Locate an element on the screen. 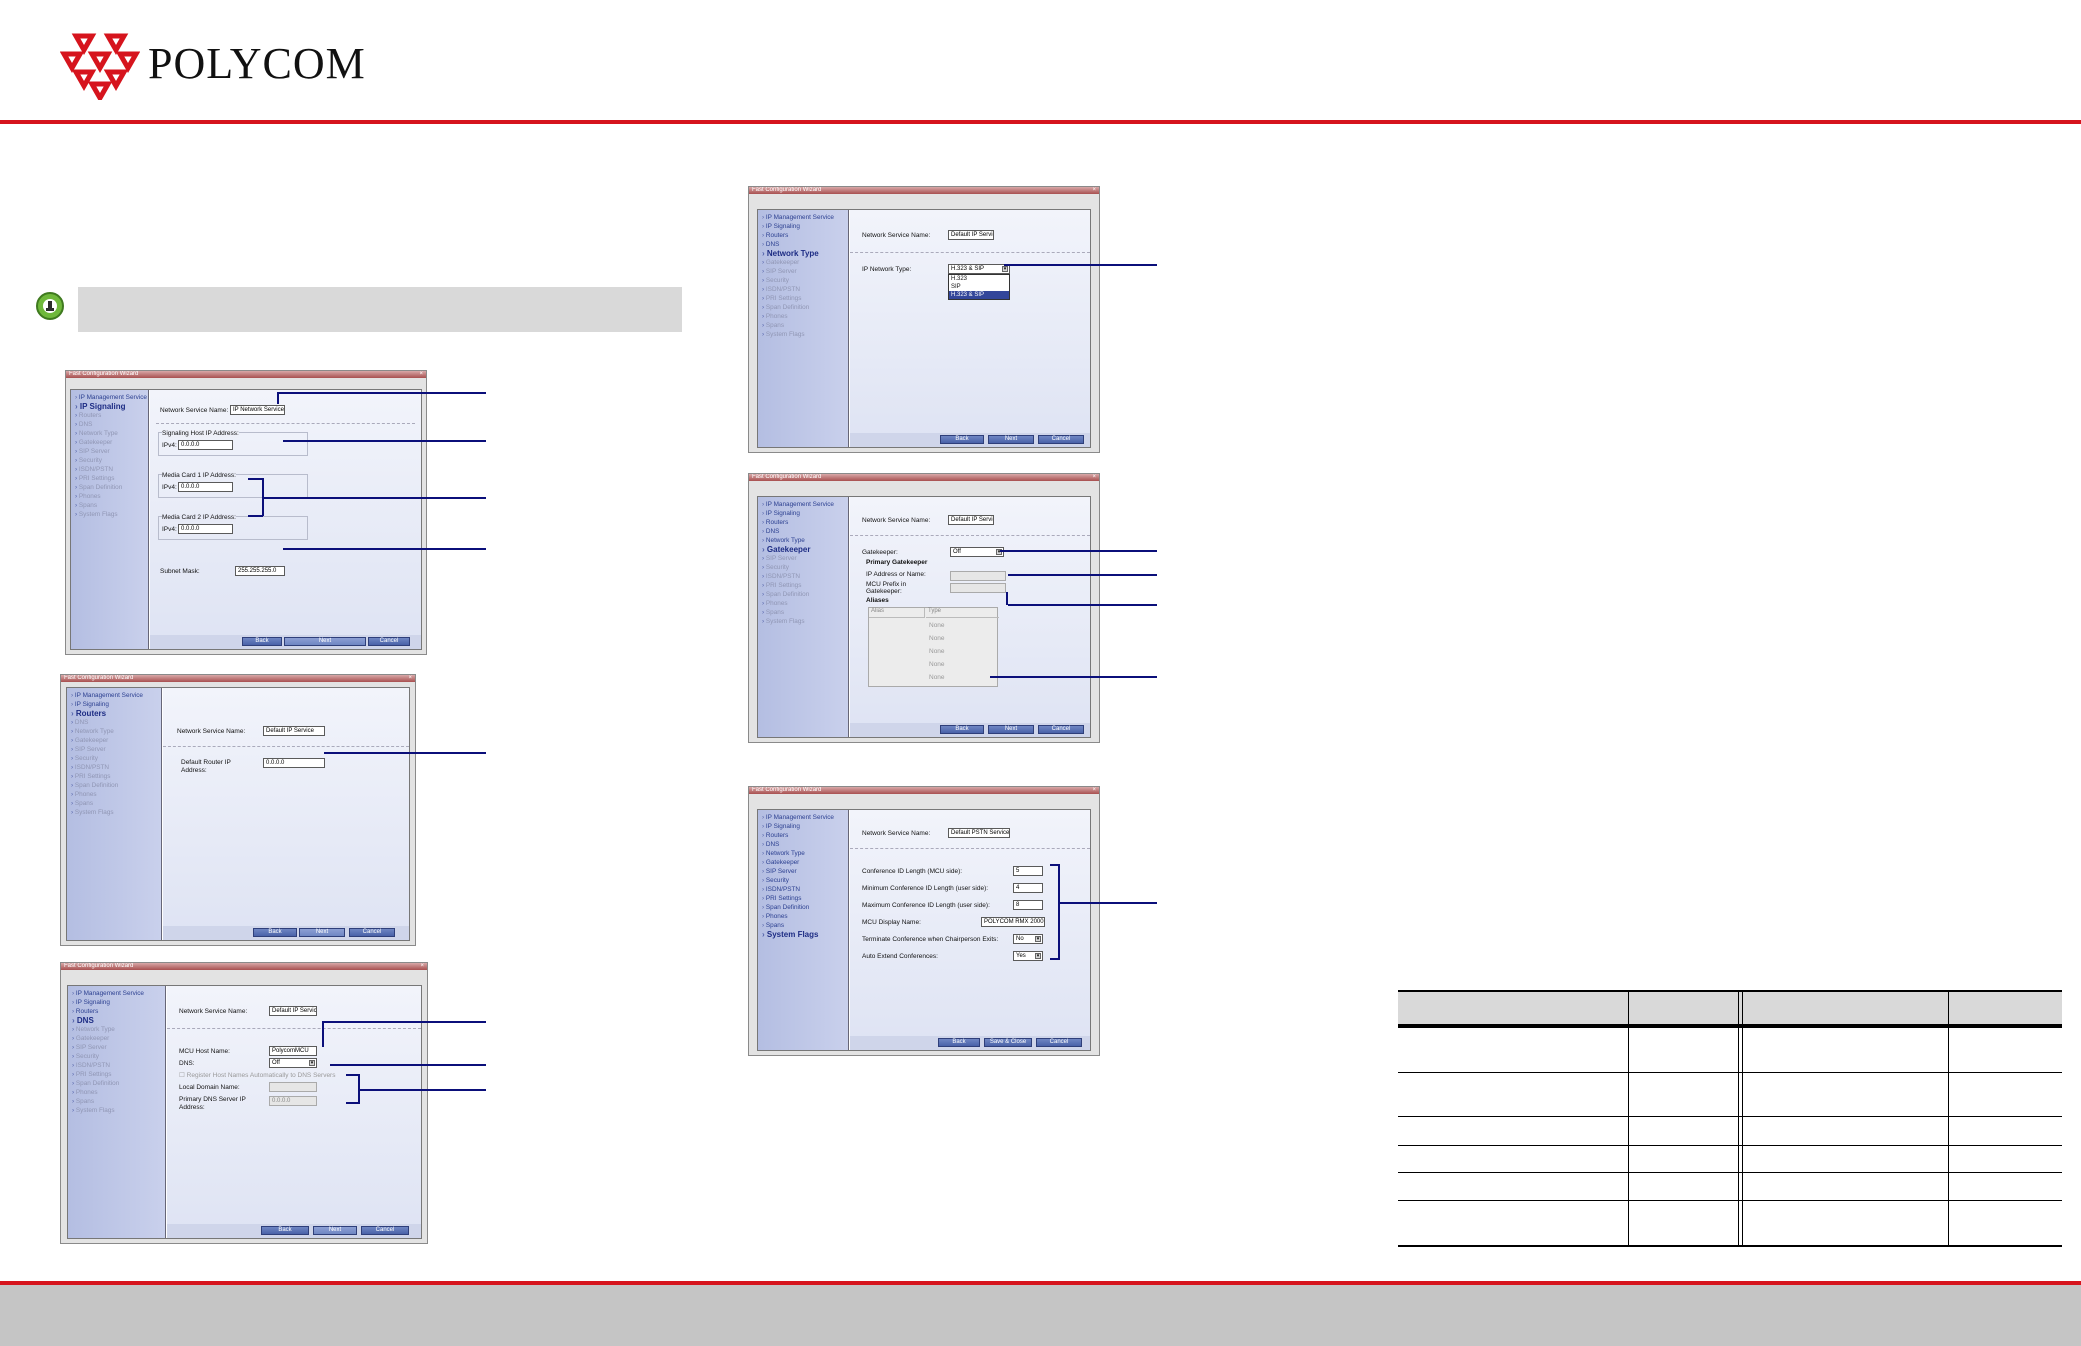 The width and height of the screenshot is (2081, 1346). nav-item-current: Network Type is located at coordinates (805, 253).